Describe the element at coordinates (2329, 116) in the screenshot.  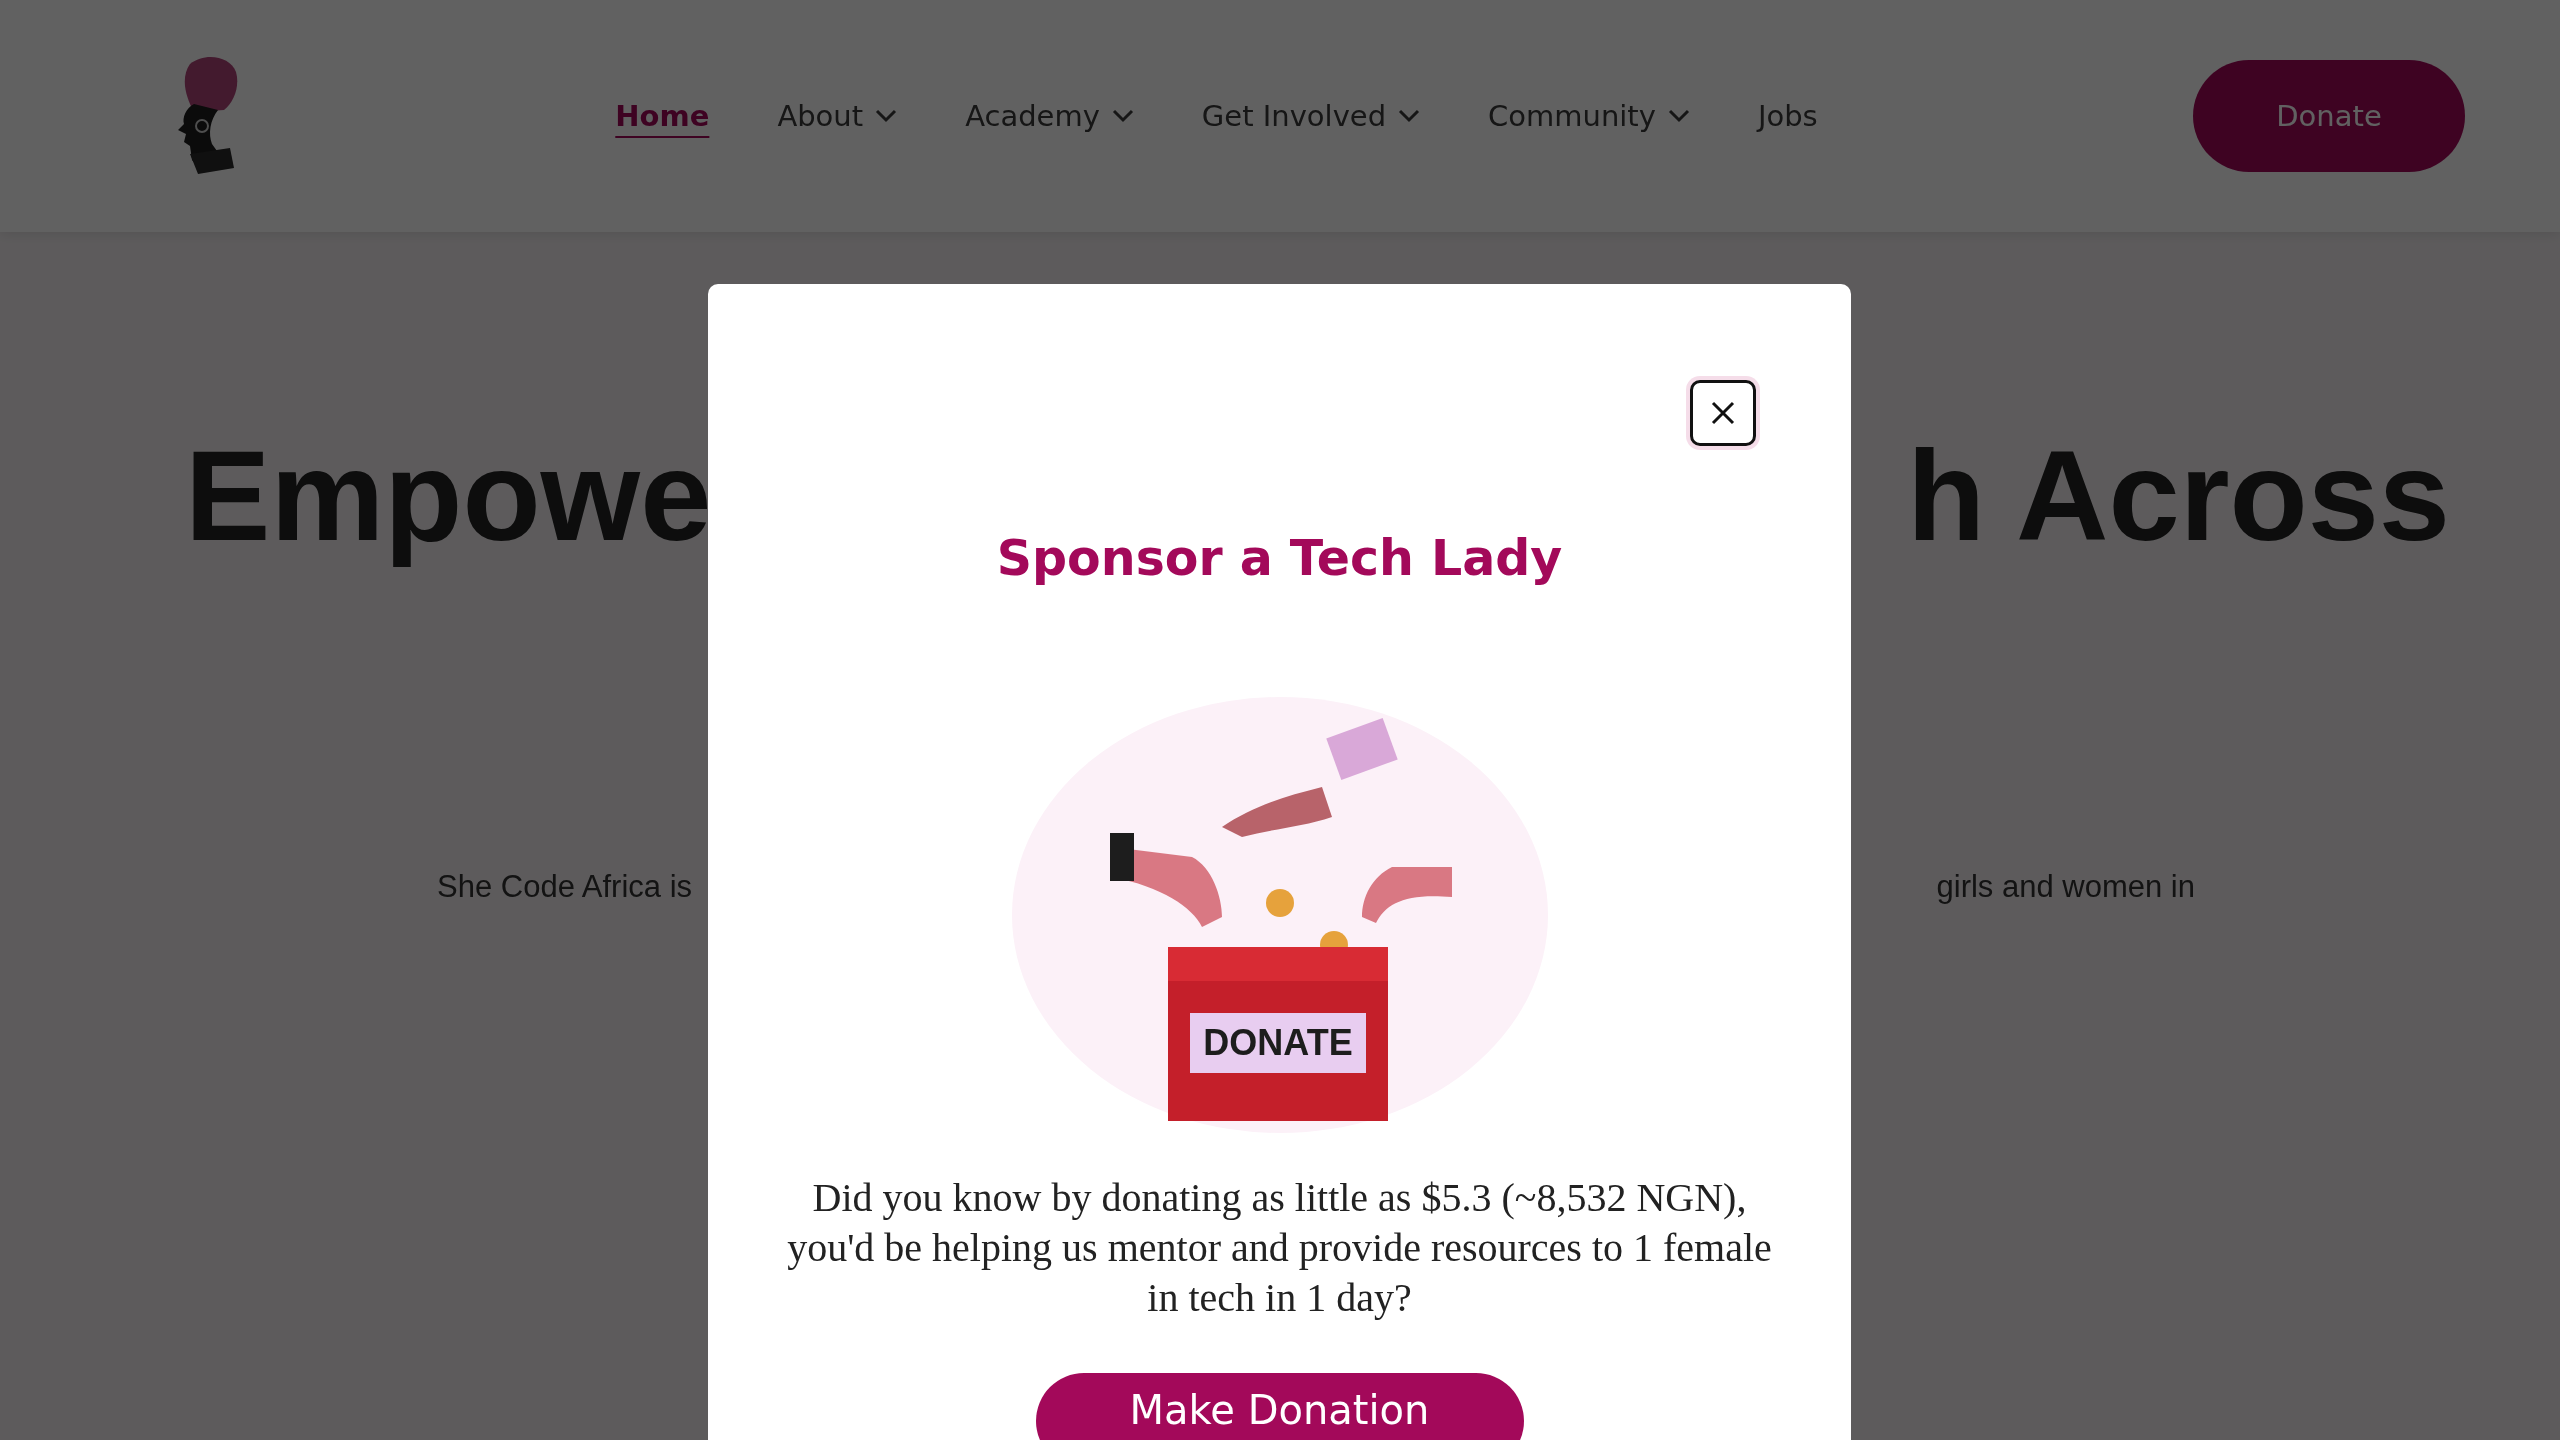
I see `donate-button: Donate` at that location.